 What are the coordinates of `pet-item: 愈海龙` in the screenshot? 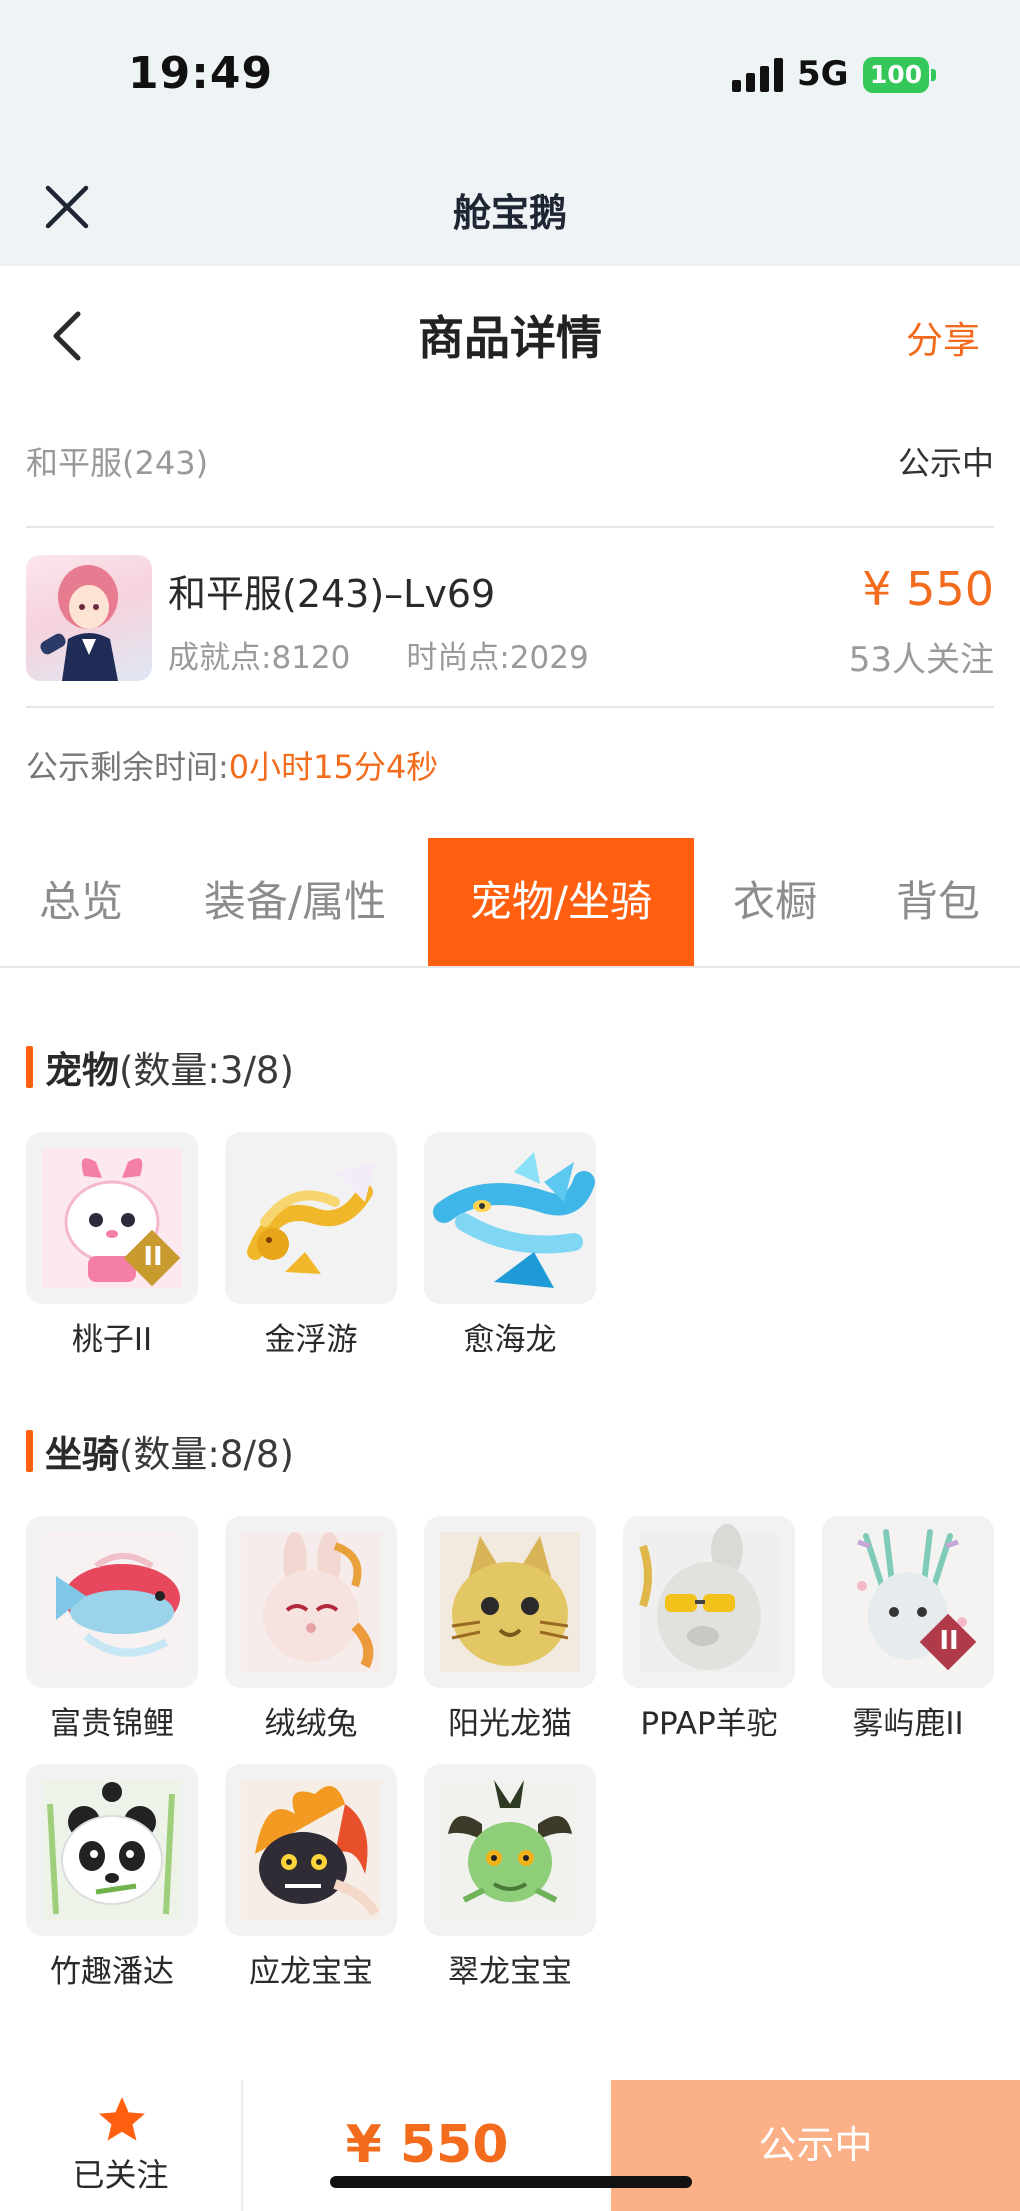 It's located at (510, 1245).